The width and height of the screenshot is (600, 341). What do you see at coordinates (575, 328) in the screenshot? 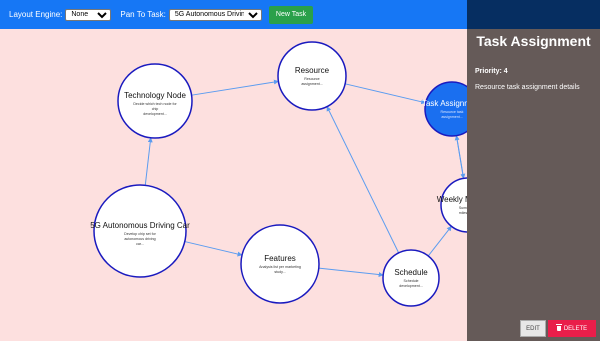
I see `delete-button-label: DELETE` at bounding box center [575, 328].